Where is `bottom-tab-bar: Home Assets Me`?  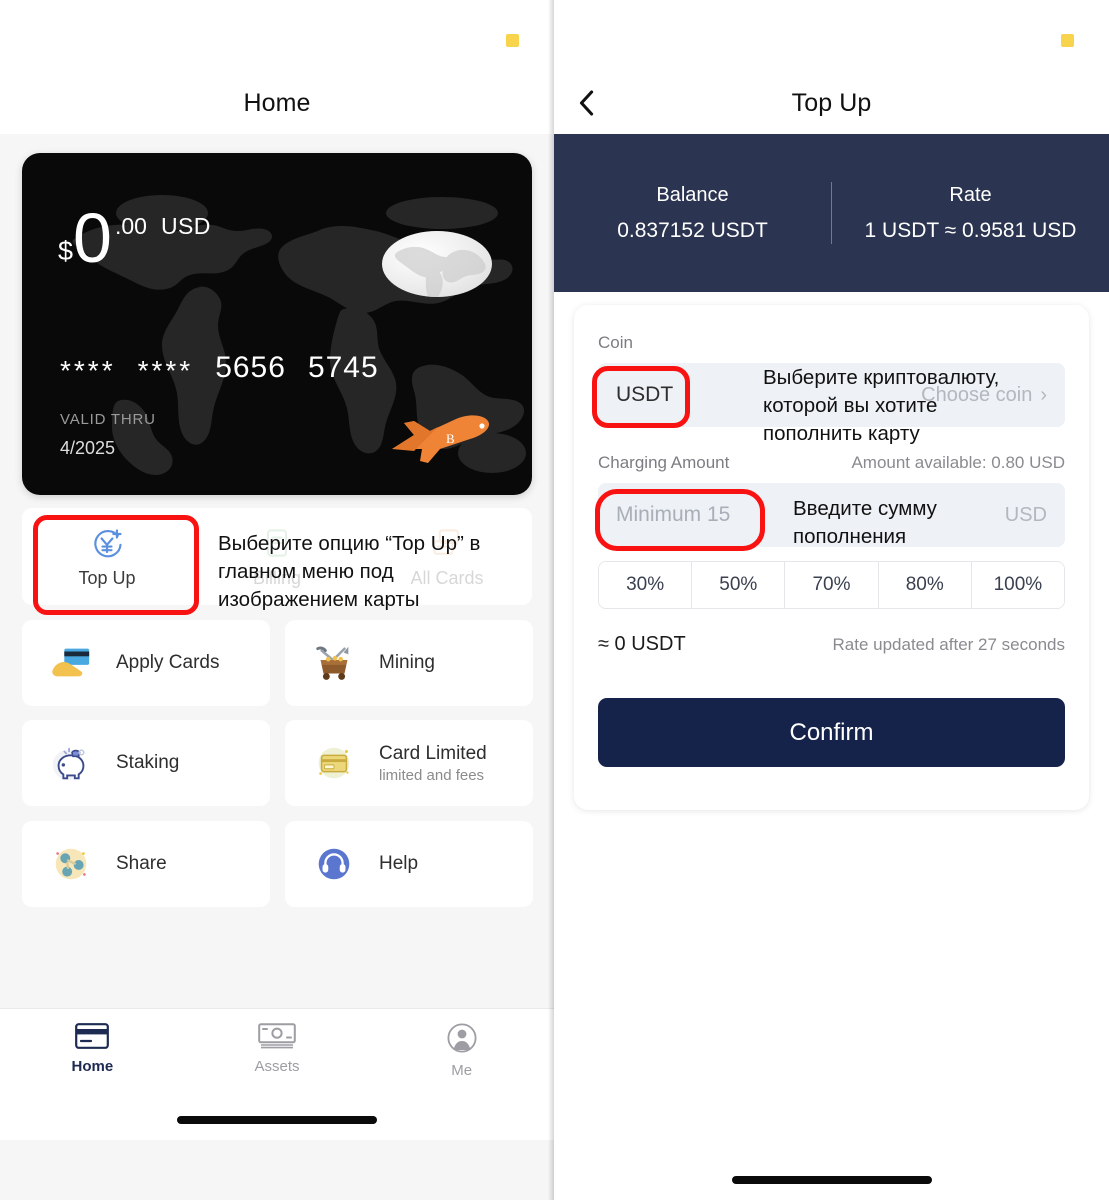
bottom-tab-bar: Home Assets Me is located at coordinates (277, 1074).